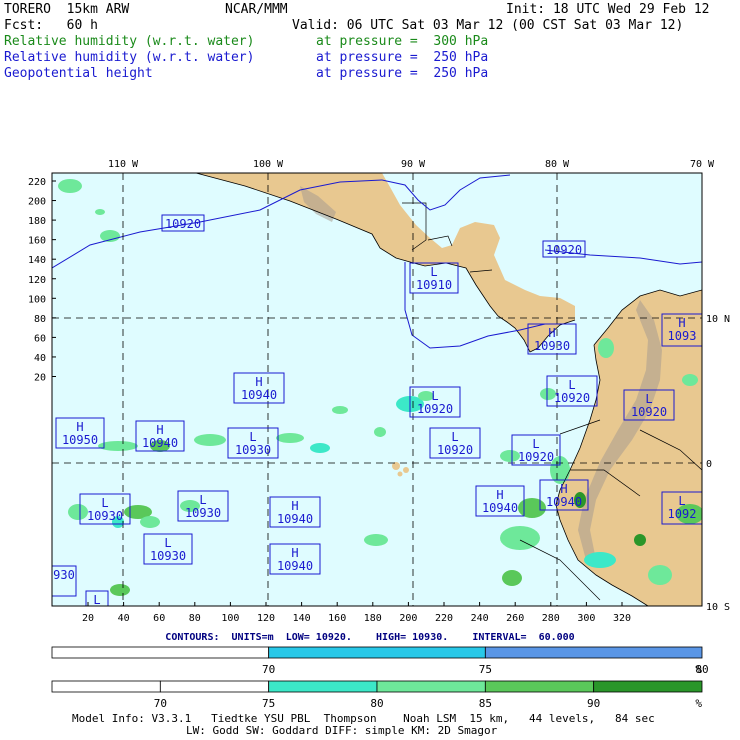 Image resolution: width=740 pixels, height=740 pixels. I want to click on x-tick-label: 240, so click(480, 618).